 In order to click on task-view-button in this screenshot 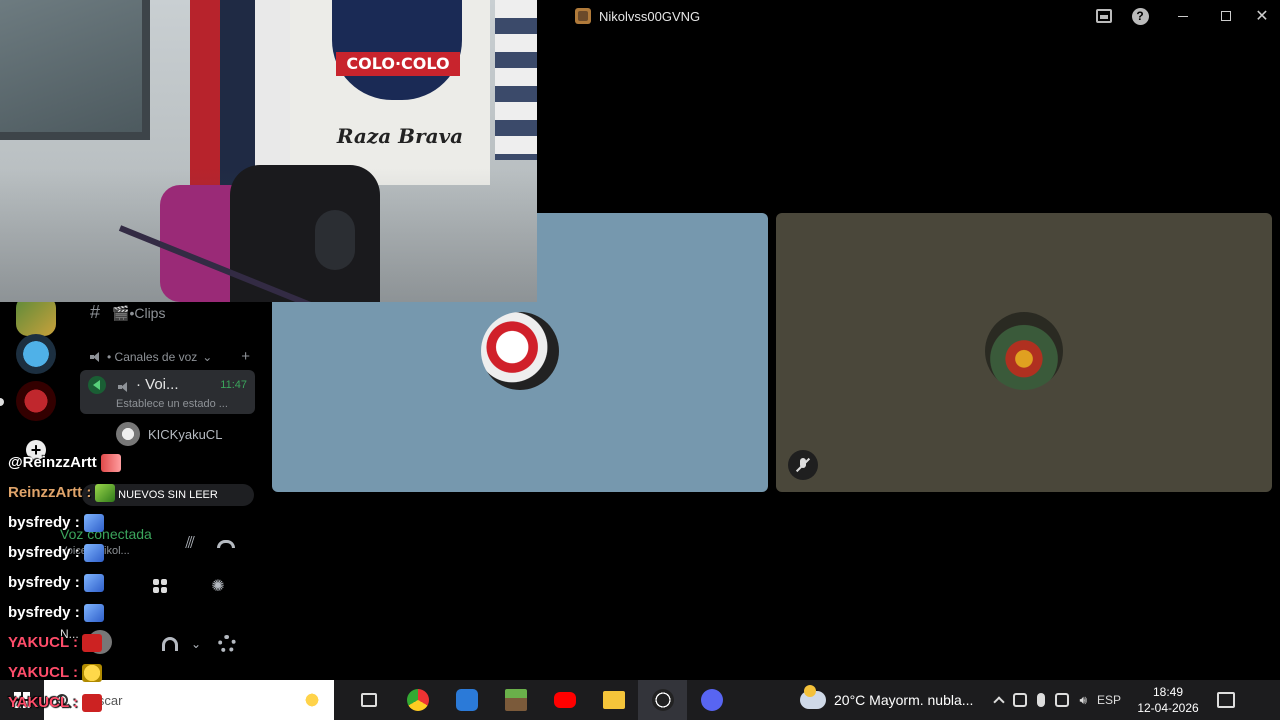, I will do `click(368, 700)`.